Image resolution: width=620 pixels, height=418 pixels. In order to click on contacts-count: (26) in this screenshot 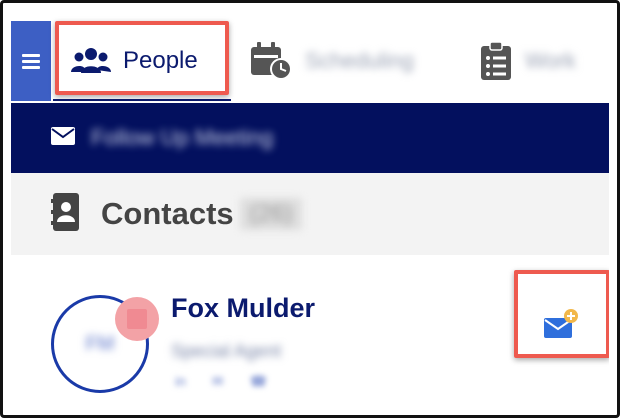, I will do `click(271, 214)`.